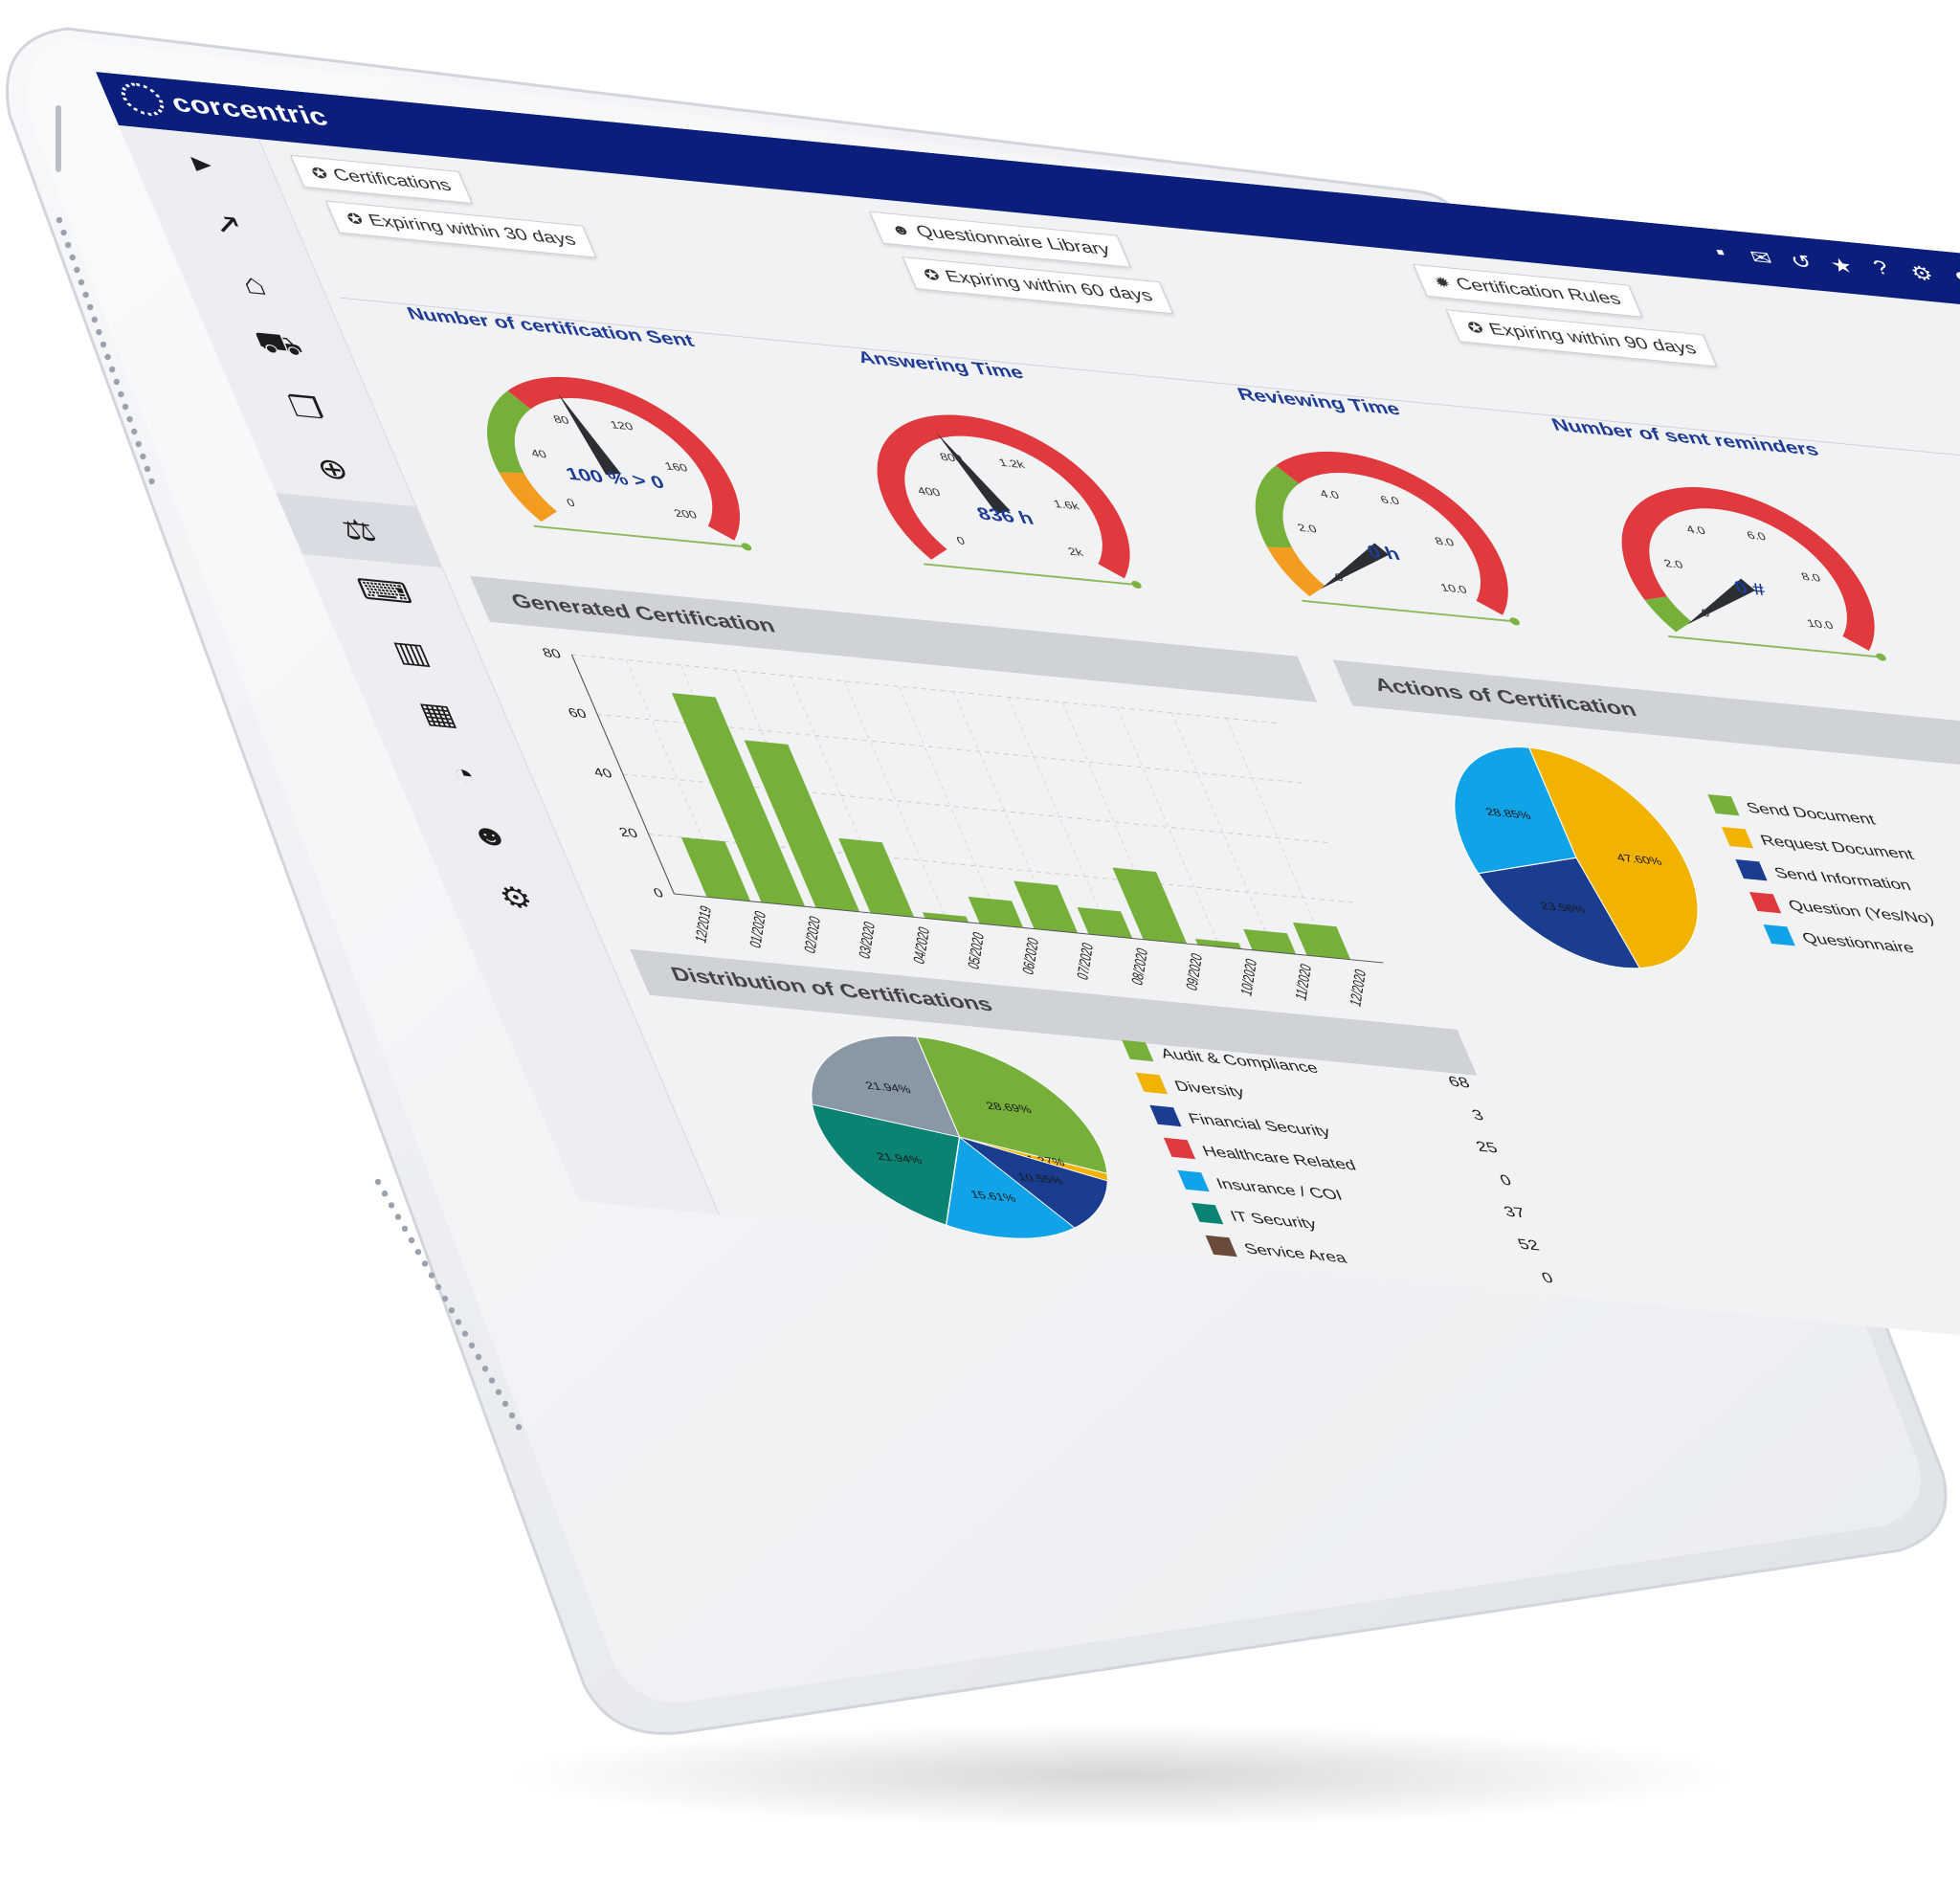 This screenshot has height=1892, width=1960. I want to click on gauge-tick-label: 2.0, so click(1672, 564).